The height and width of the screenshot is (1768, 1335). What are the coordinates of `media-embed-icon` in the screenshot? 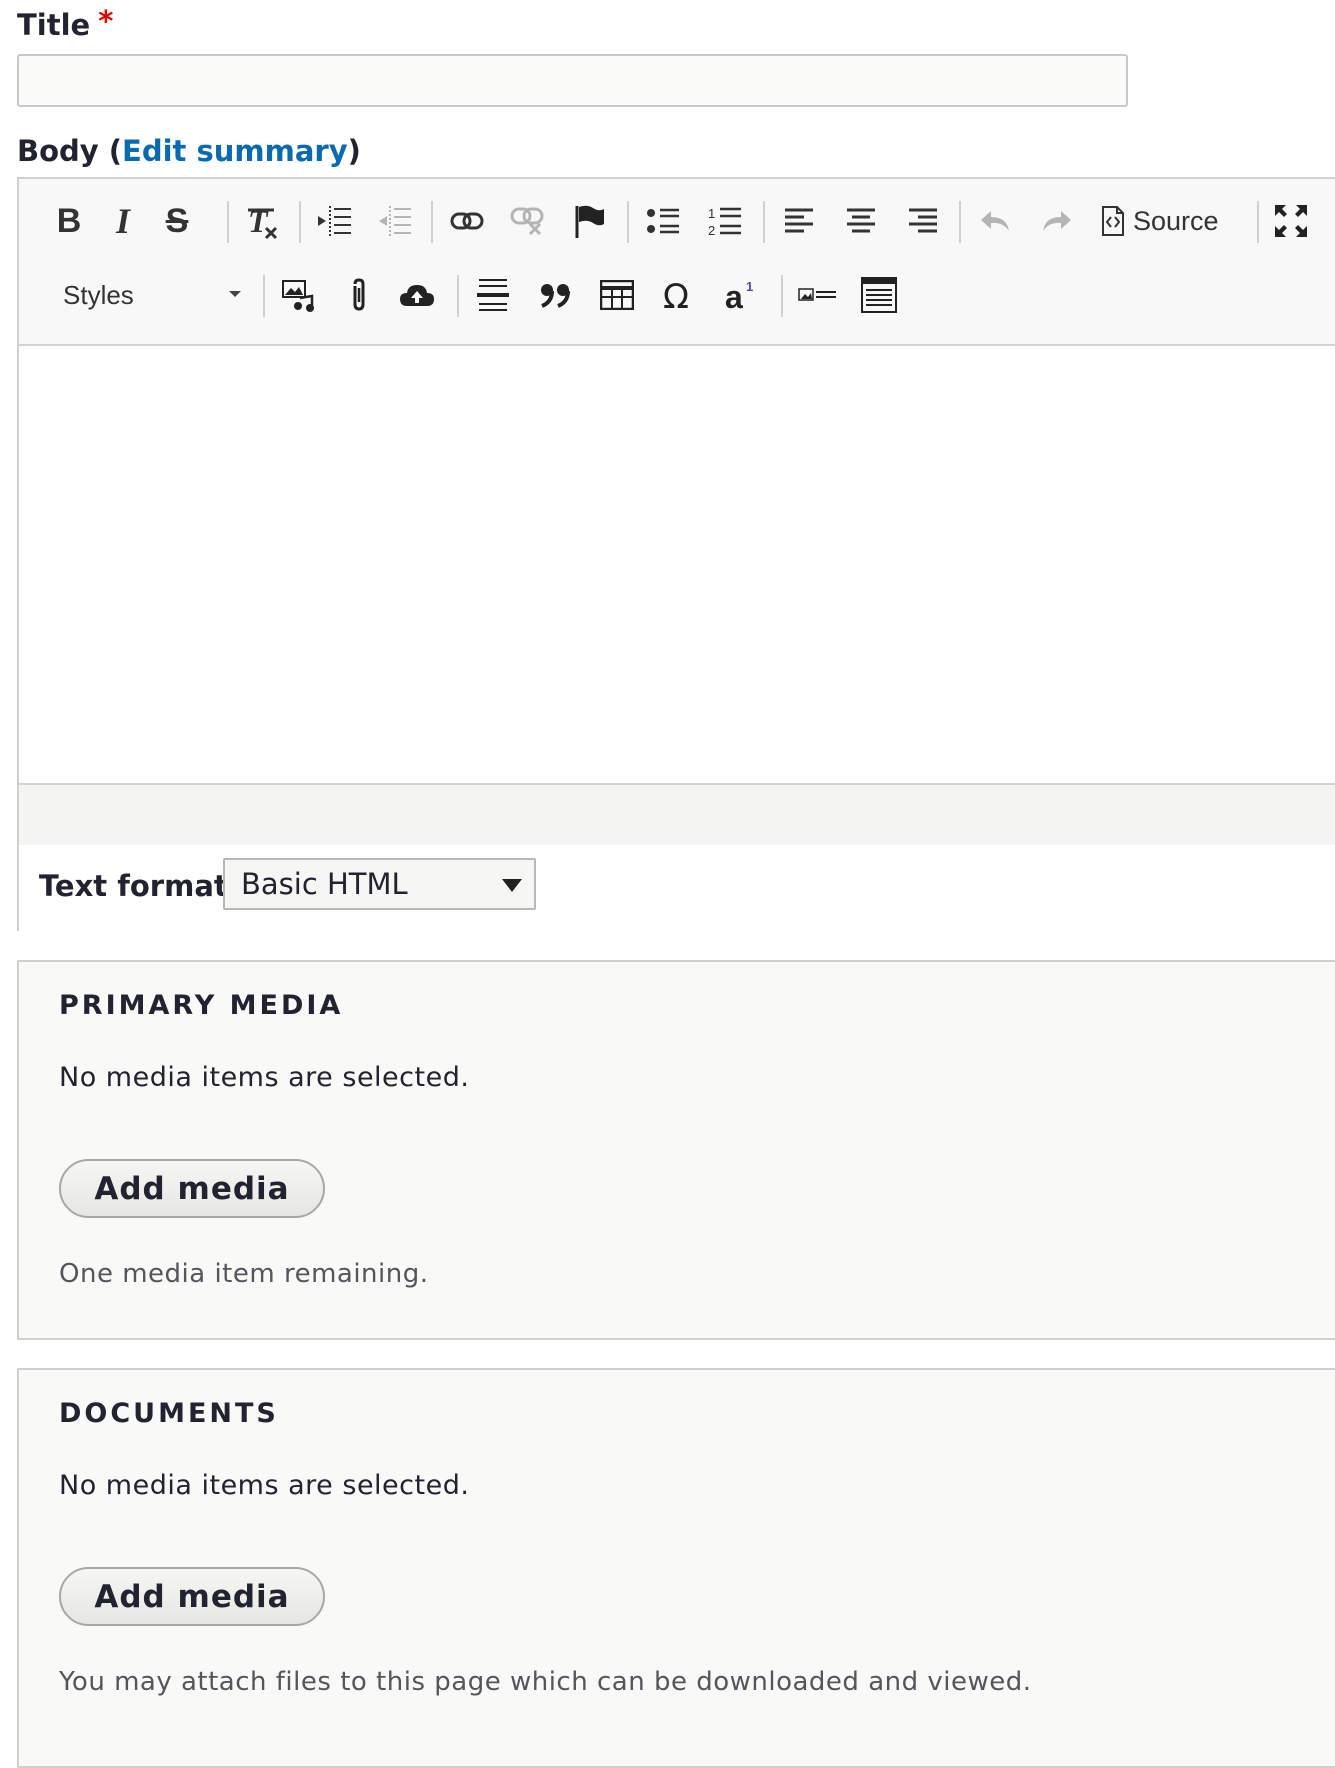 It's located at (299, 295).